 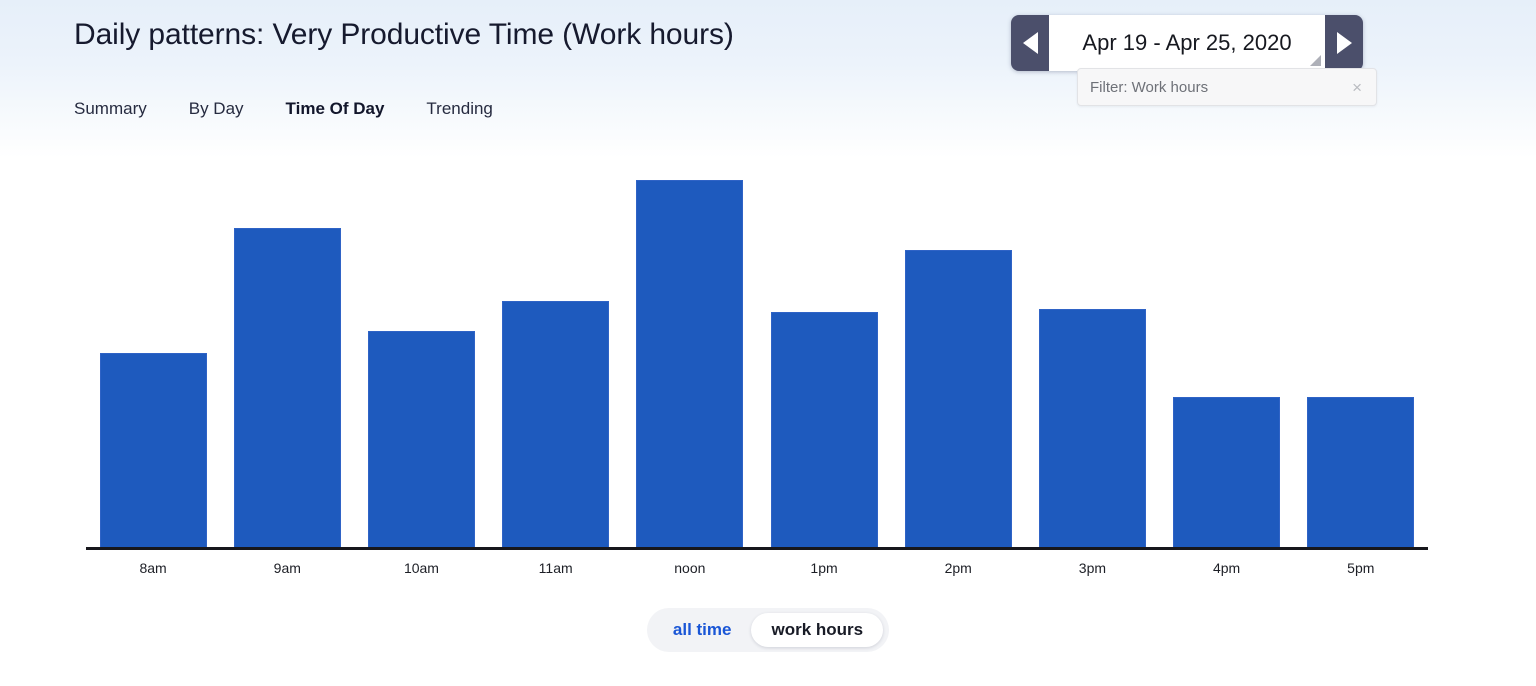 What do you see at coordinates (287, 568) in the screenshot?
I see `x-label-9am: 9am` at bounding box center [287, 568].